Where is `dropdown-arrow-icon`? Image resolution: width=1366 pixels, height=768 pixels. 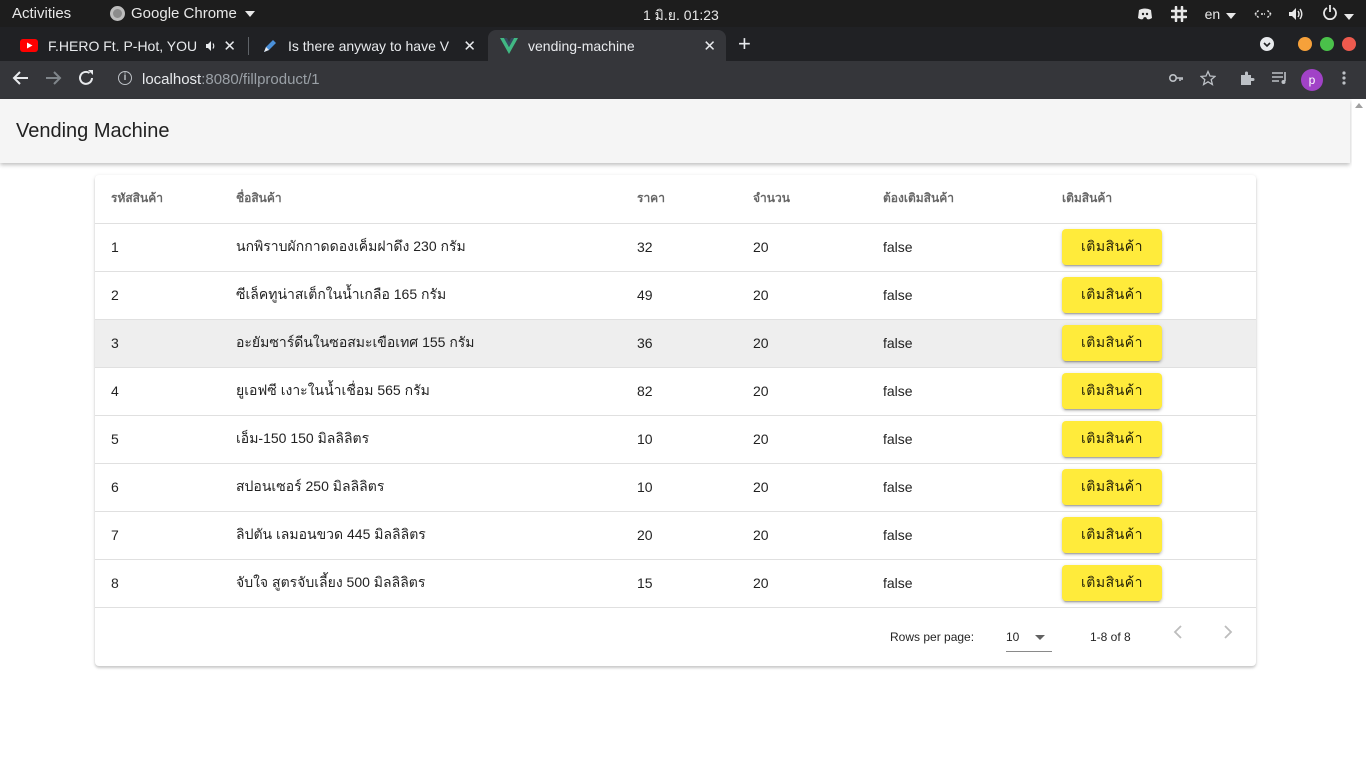 dropdown-arrow-icon is located at coordinates (1040, 637).